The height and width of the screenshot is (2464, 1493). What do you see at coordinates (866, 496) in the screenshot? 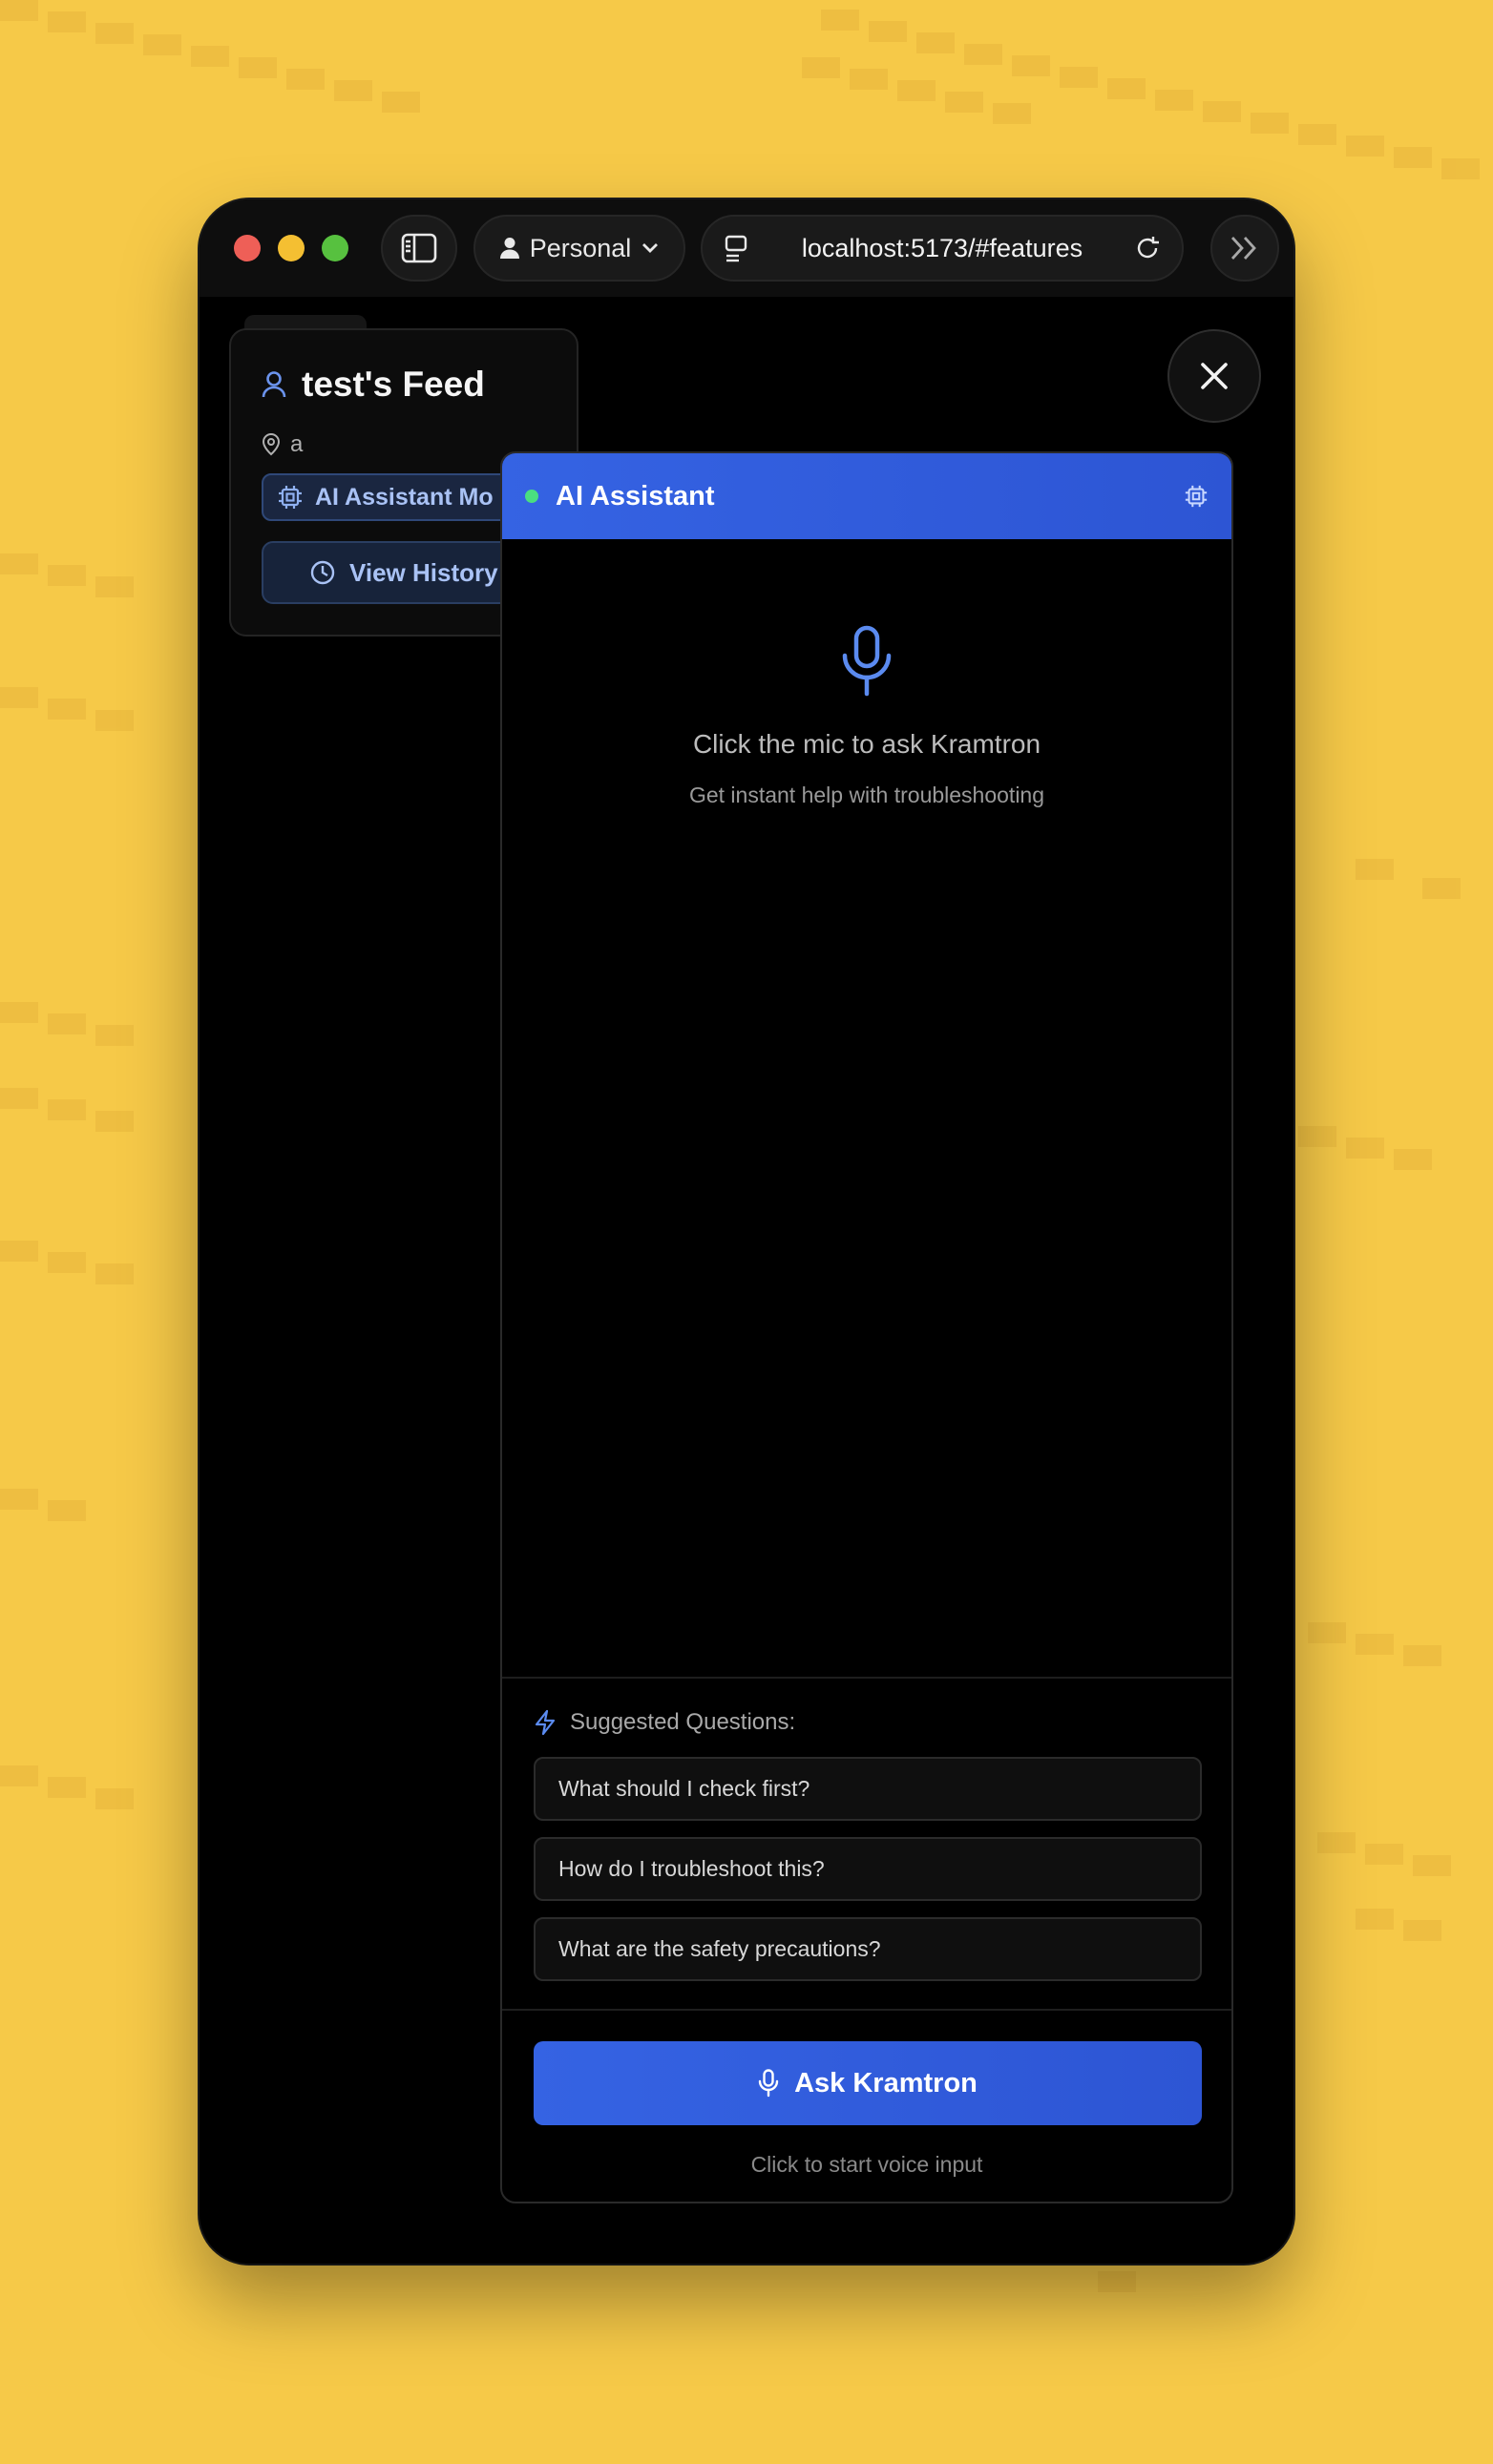
I see `assistant-header: AI Assistant` at bounding box center [866, 496].